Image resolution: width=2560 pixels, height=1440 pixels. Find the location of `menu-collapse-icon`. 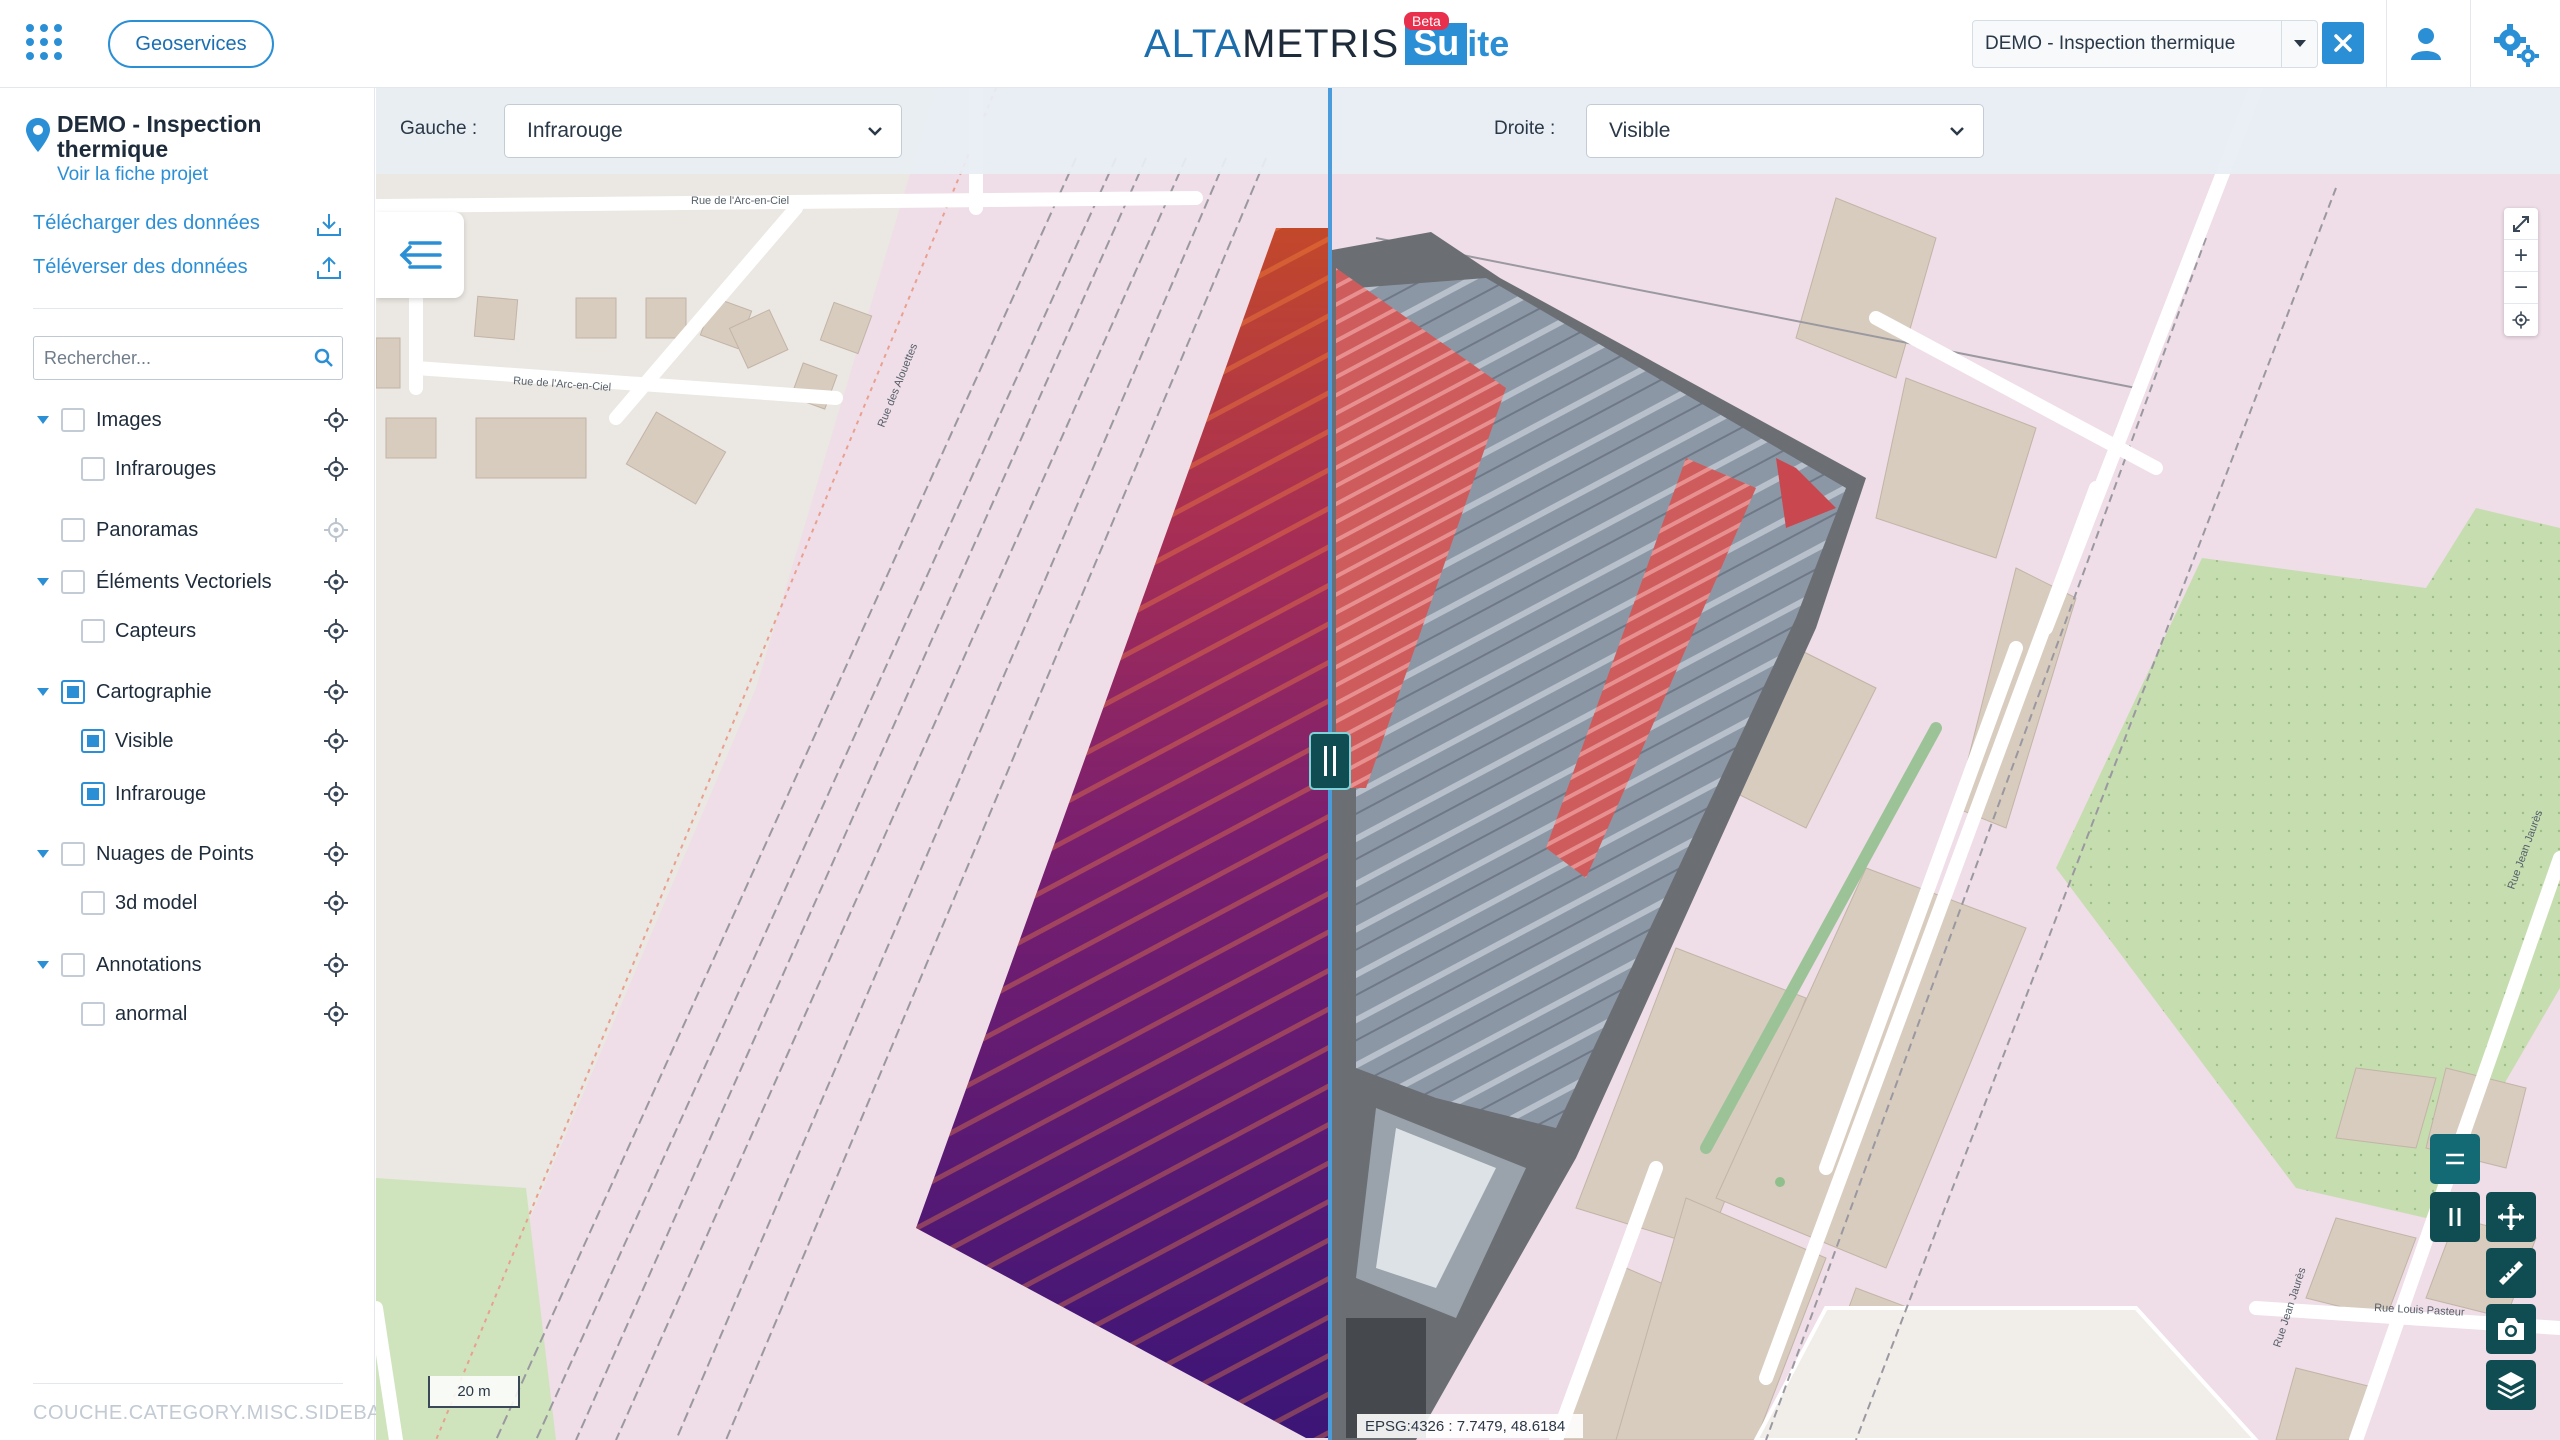

menu-collapse-icon is located at coordinates (420, 255).